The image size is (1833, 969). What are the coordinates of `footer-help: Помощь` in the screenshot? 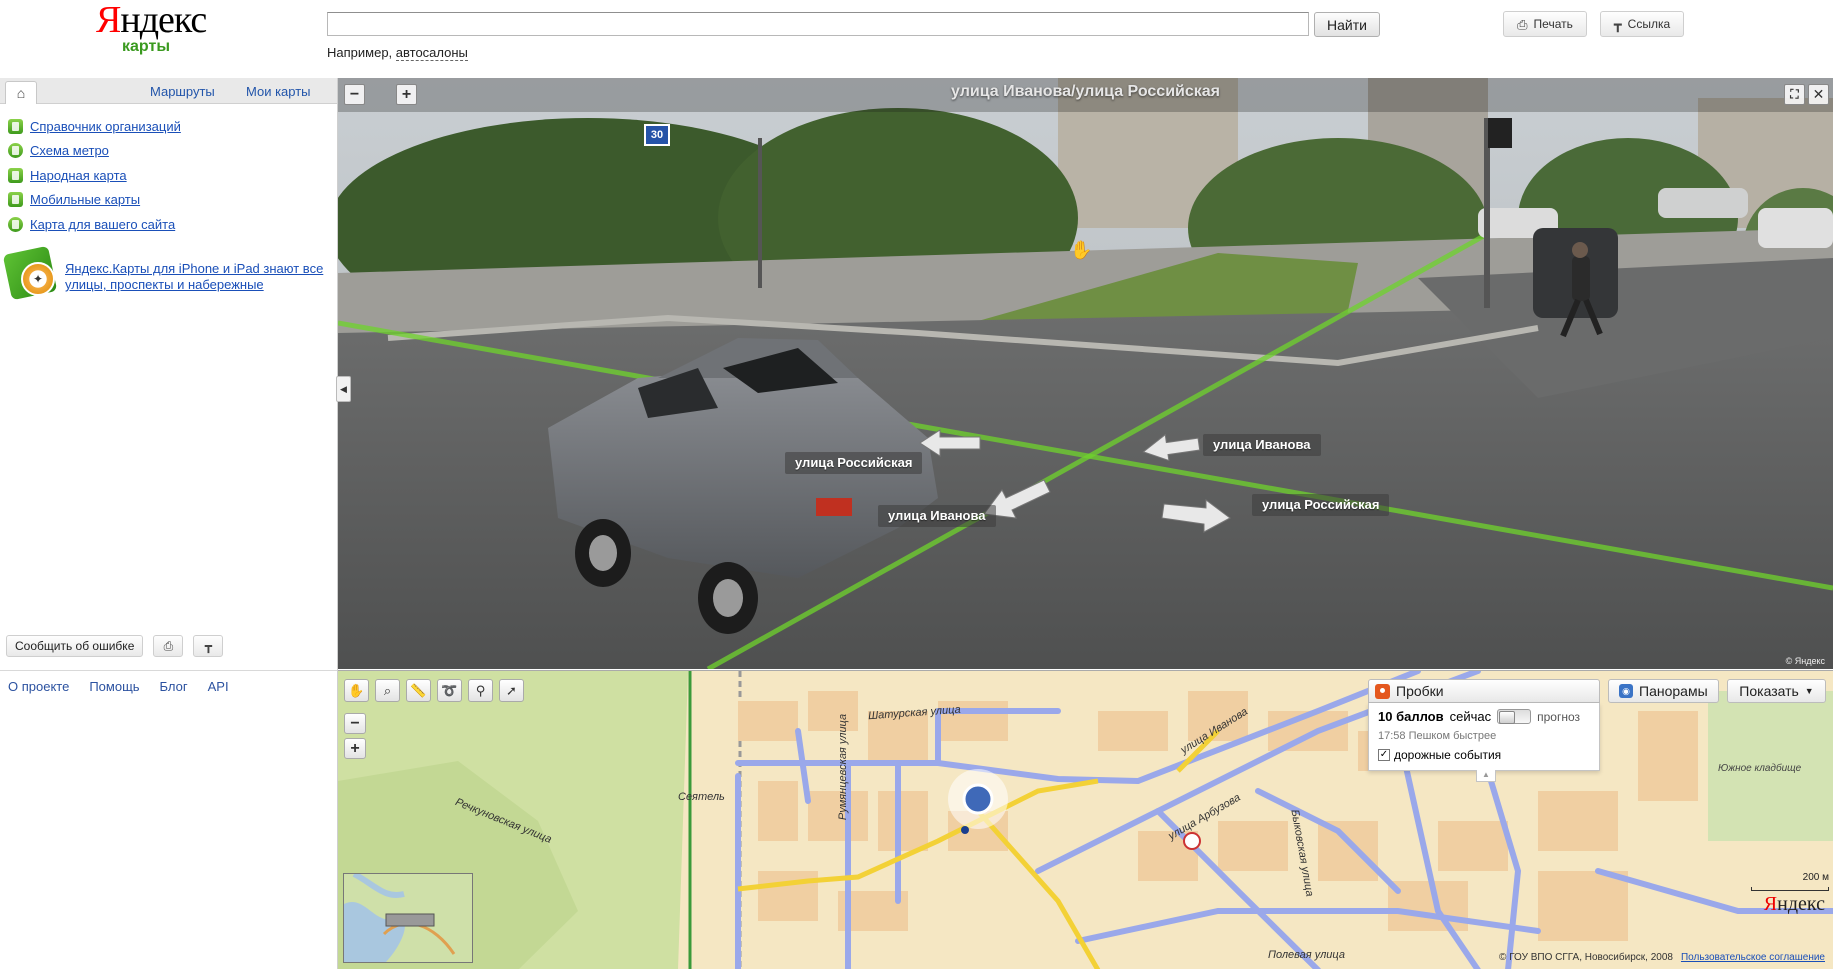 It's located at (114, 686).